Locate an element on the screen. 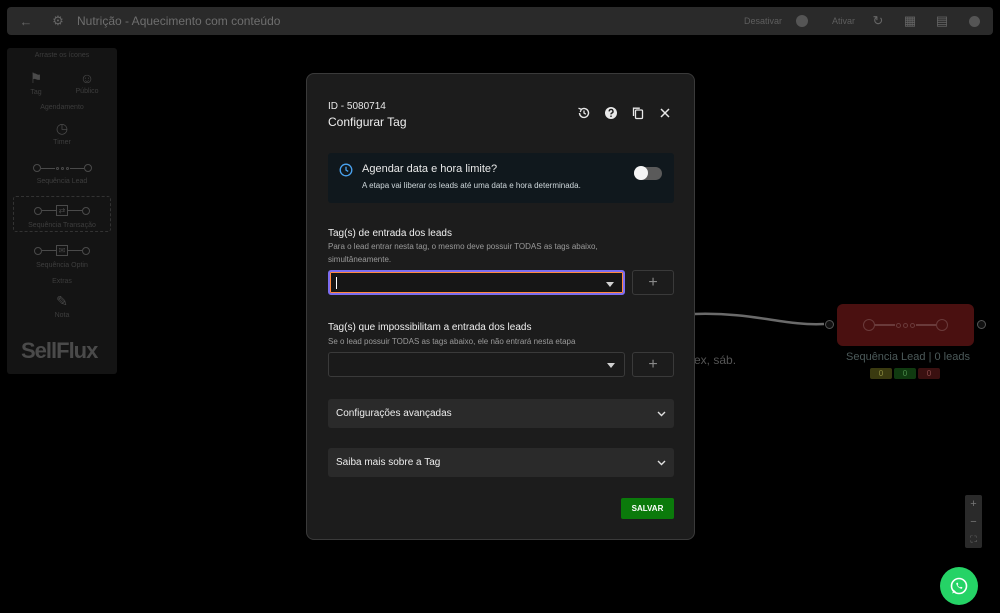 The width and height of the screenshot is (1000, 613). deactivate-label: Desativar is located at coordinates (762, 21).